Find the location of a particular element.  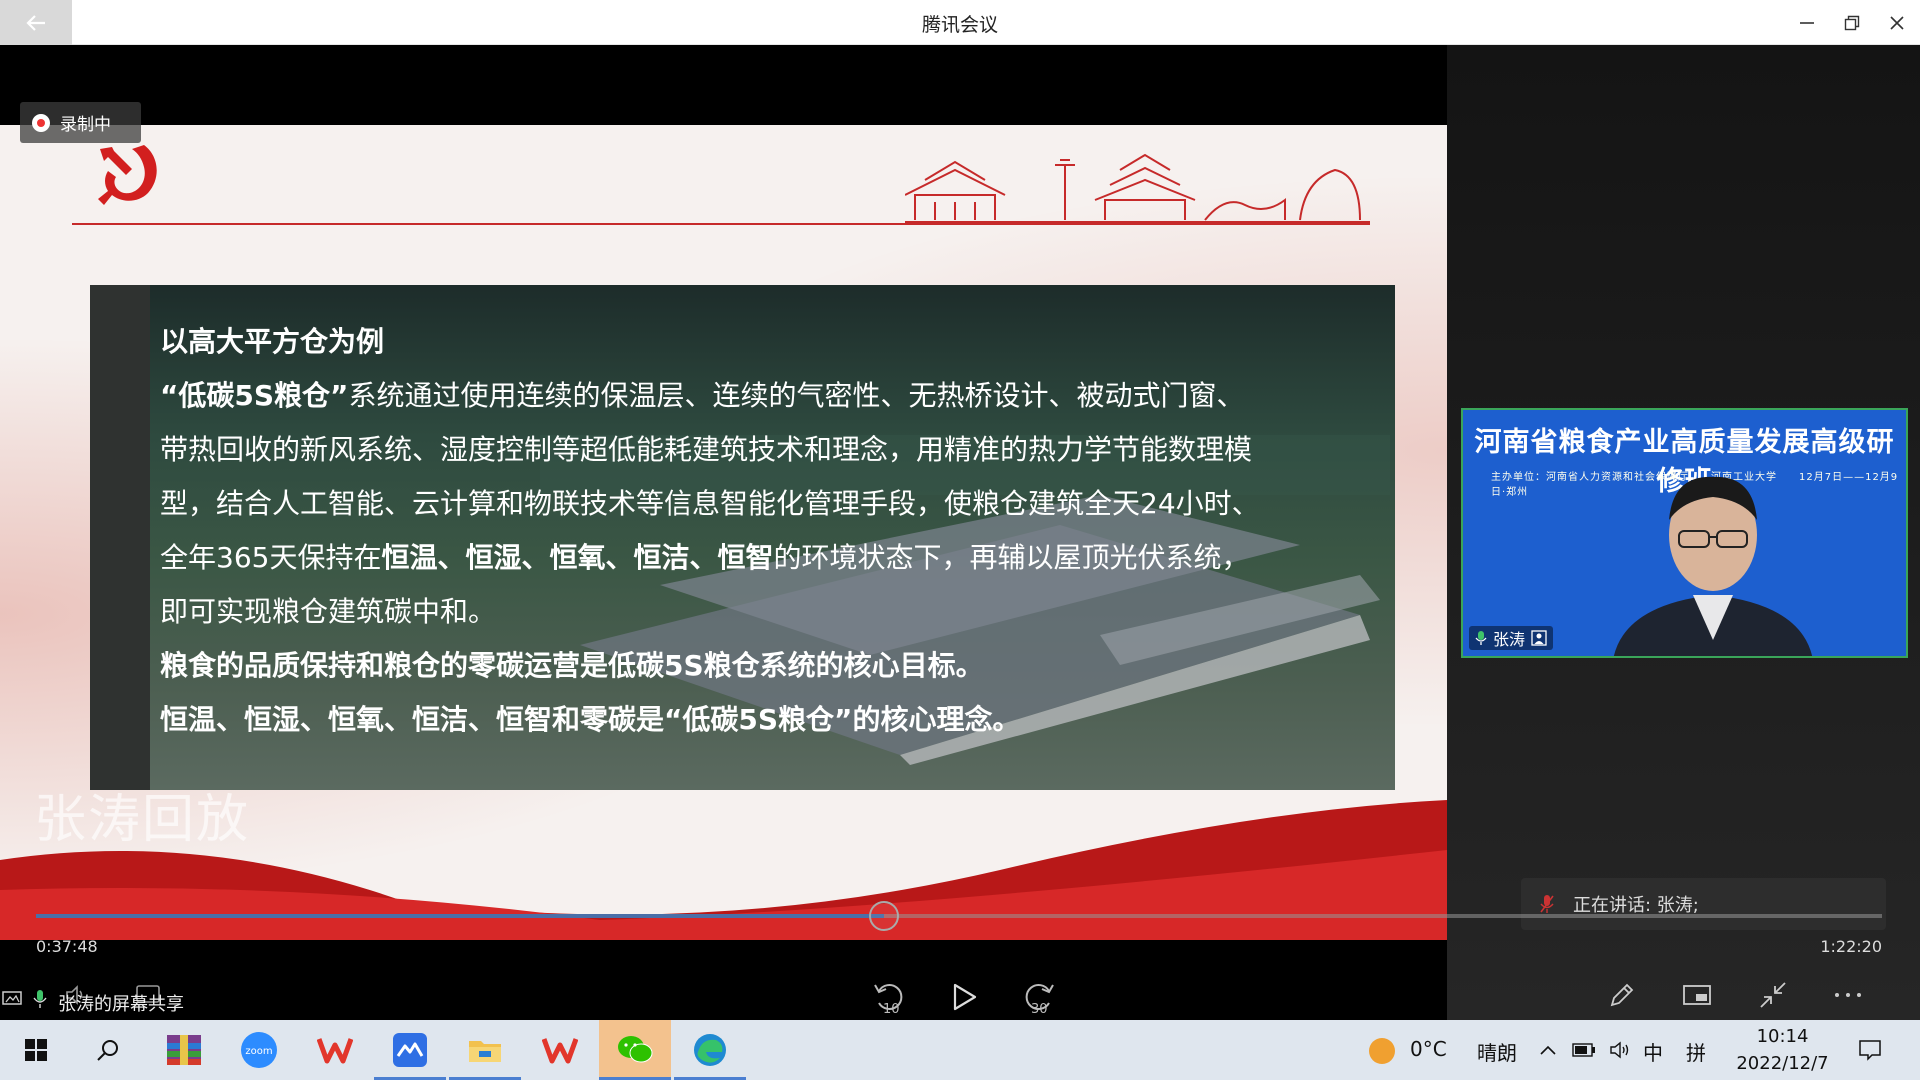

party-emblem-icon is located at coordinates (127, 175).